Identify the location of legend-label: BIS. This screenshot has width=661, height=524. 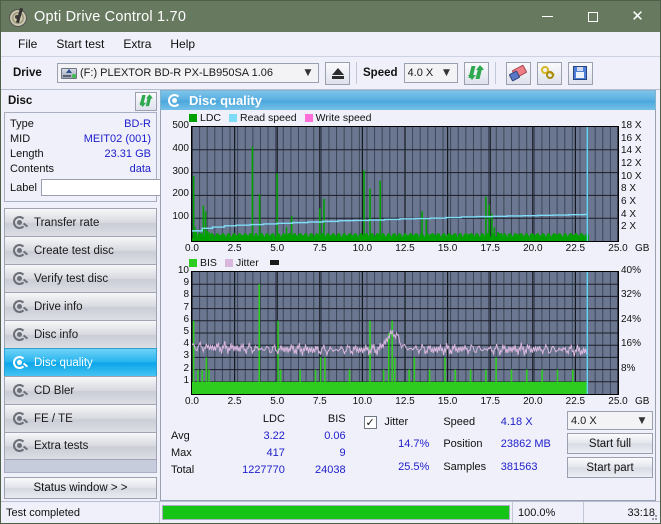
(208, 262).